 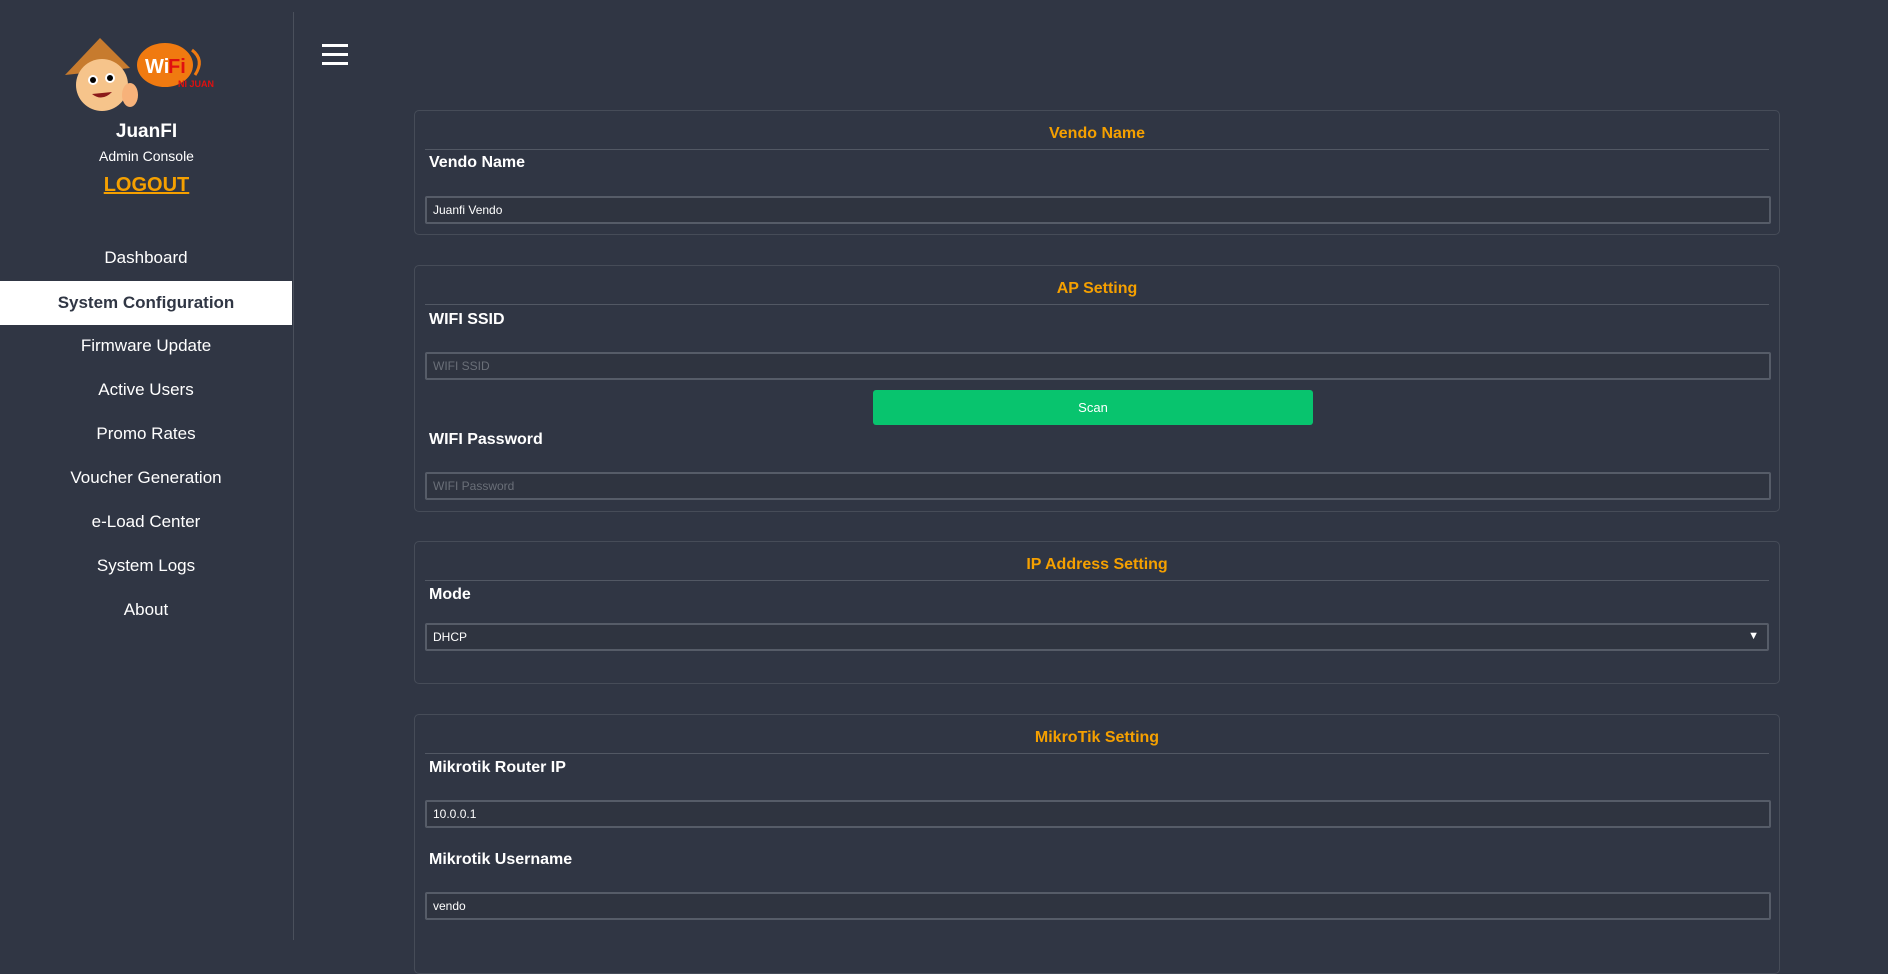 I want to click on mikrotik-ip-input, so click(x=1098, y=814).